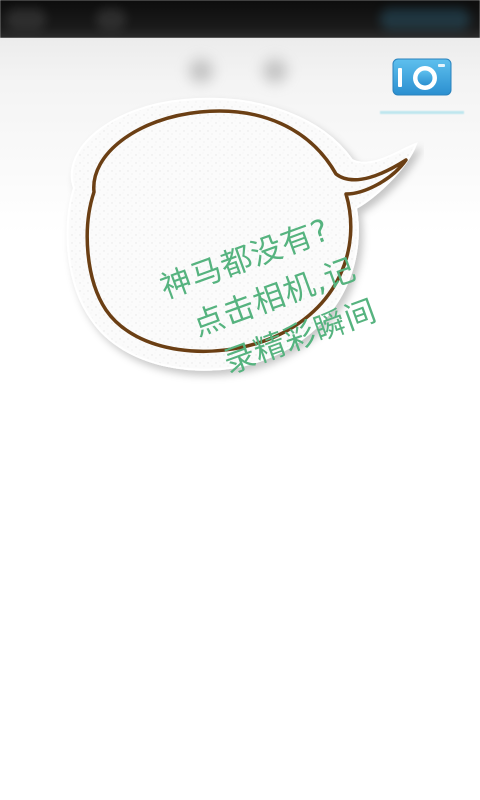  I want to click on status-bar, so click(240, 19).